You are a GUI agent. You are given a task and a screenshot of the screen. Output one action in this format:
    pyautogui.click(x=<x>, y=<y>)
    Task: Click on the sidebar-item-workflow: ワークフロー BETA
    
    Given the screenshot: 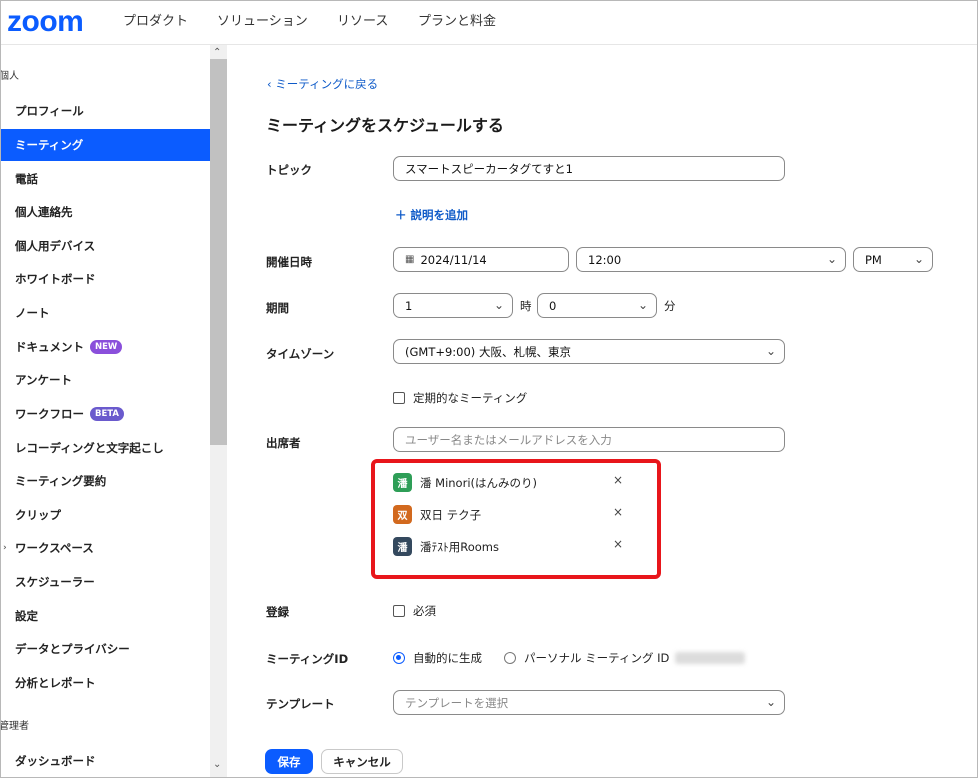 What is the action you would take?
    pyautogui.click(x=105, y=414)
    